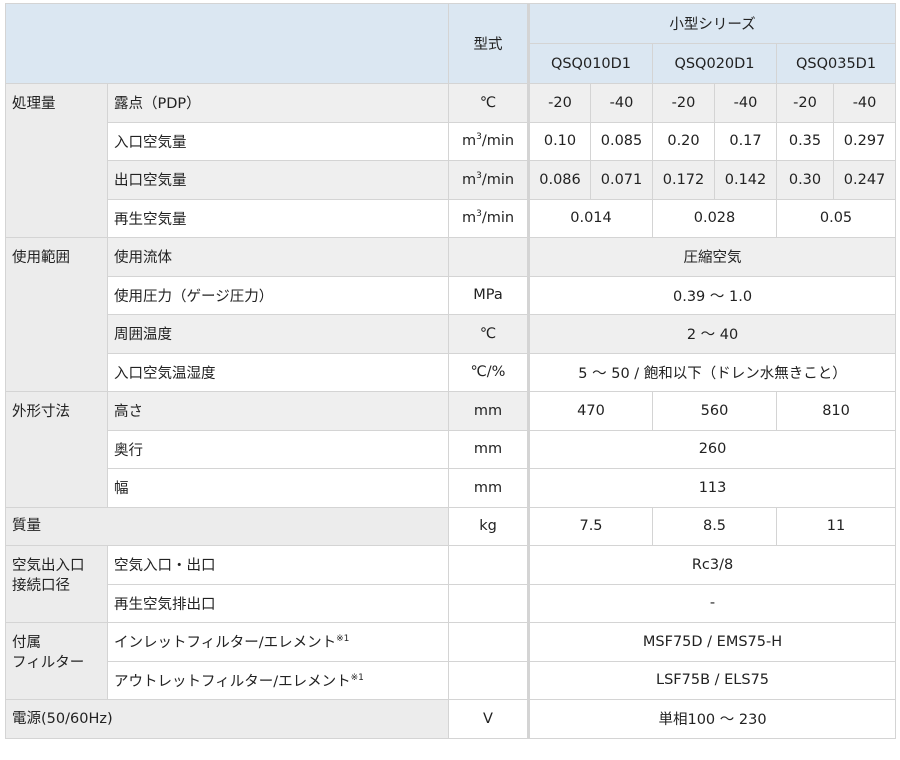 This screenshot has width=900, height=760. Describe the element at coordinates (56, 584) in the screenshot. I see `category-ports: 空気出入口 接続口径` at that location.